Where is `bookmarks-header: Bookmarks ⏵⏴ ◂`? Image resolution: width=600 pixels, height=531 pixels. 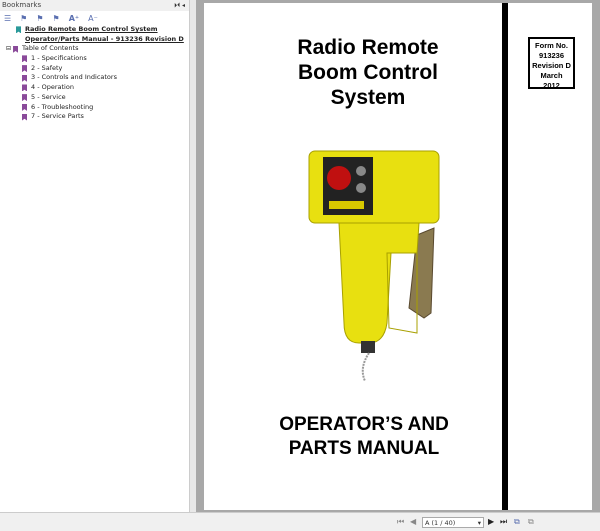
bookmarks-header: Bookmarks ⏵⏴ ◂ is located at coordinates (94, 5).